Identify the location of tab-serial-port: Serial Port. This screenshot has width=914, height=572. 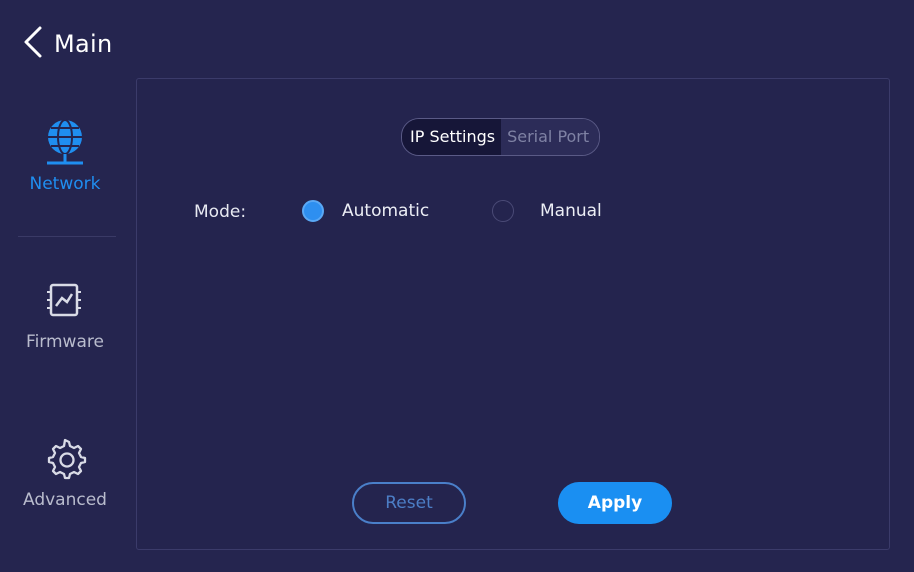
(550, 137).